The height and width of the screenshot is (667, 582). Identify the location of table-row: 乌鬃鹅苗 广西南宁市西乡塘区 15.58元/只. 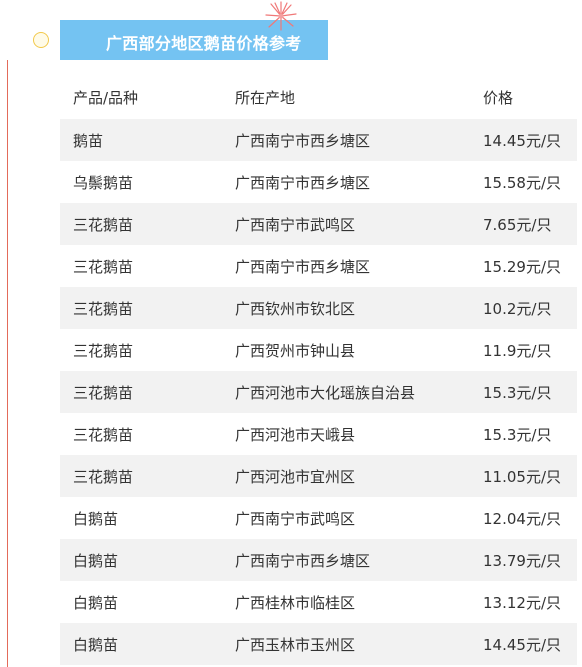
(318, 182).